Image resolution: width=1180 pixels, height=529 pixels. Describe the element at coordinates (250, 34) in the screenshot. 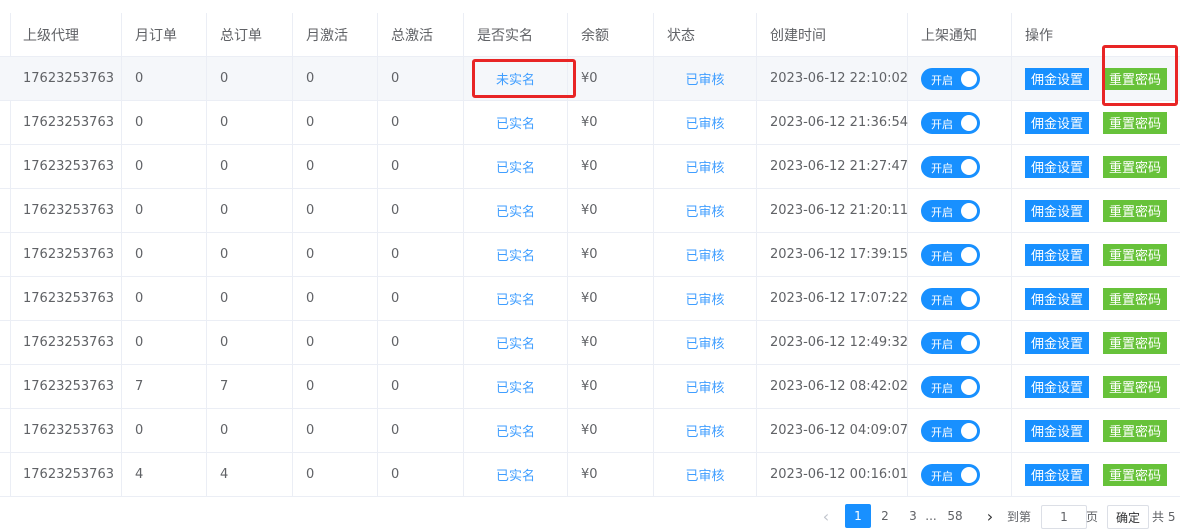

I see `header-total-orders: 总订单` at that location.